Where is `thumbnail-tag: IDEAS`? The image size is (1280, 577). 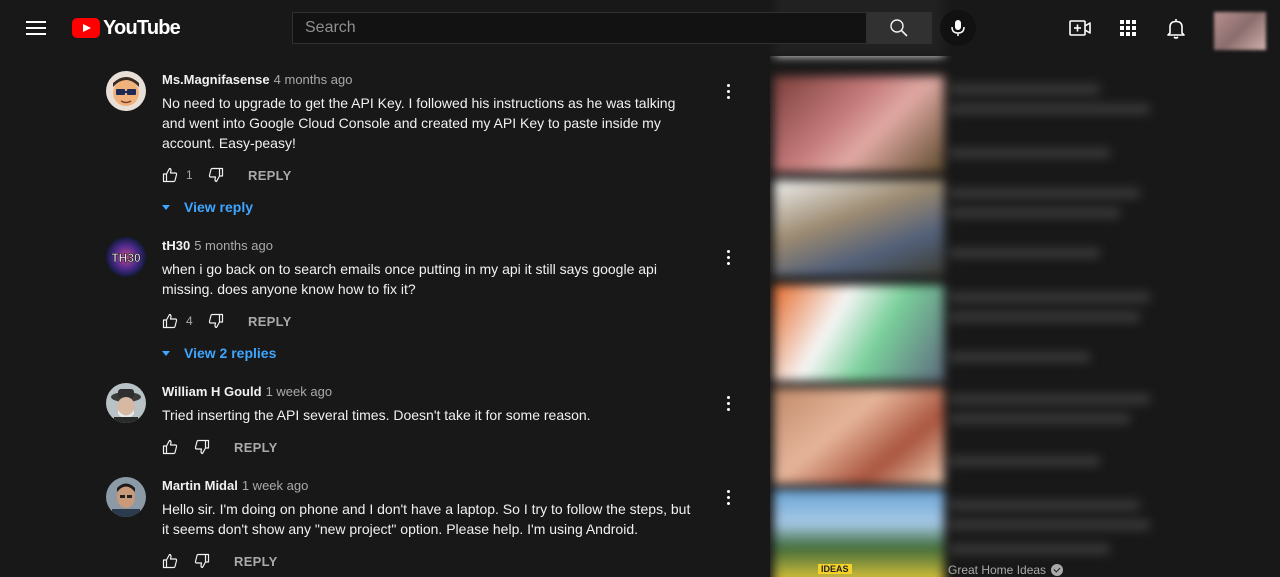
thumbnail-tag: IDEAS is located at coordinates (835, 569).